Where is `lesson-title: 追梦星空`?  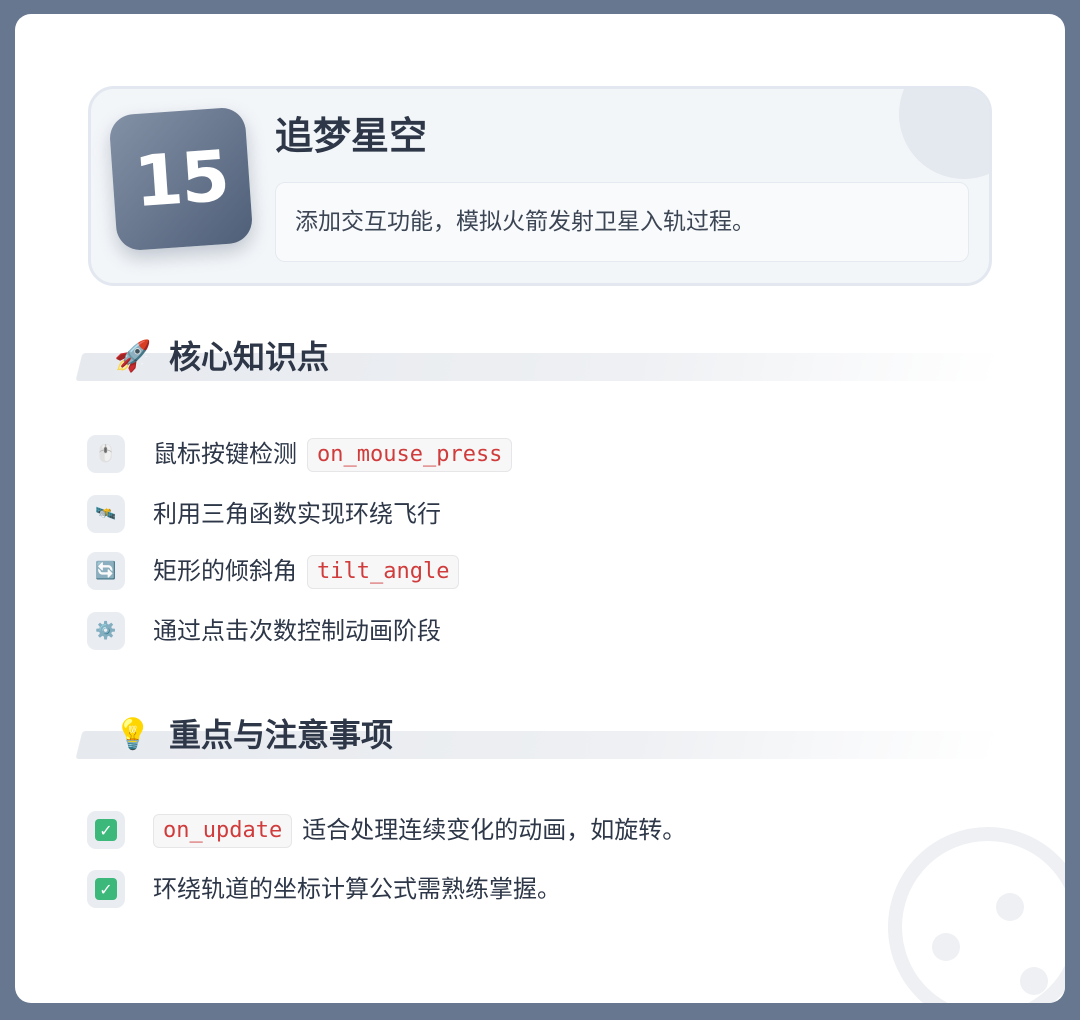 lesson-title: 追梦星空 is located at coordinates (351, 136).